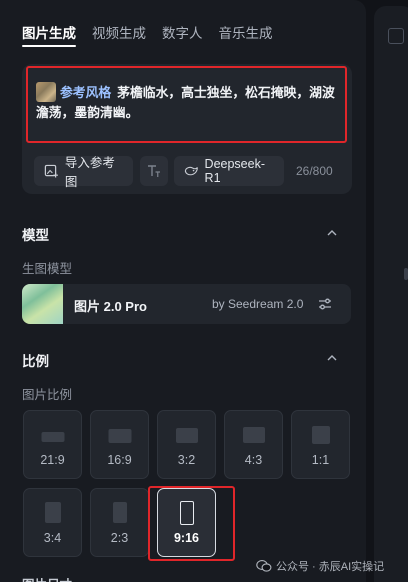  What do you see at coordinates (147, 32) in the screenshot?
I see `tab-bar: 图片生成 视频生成 数字人 音乐生成` at bounding box center [147, 32].